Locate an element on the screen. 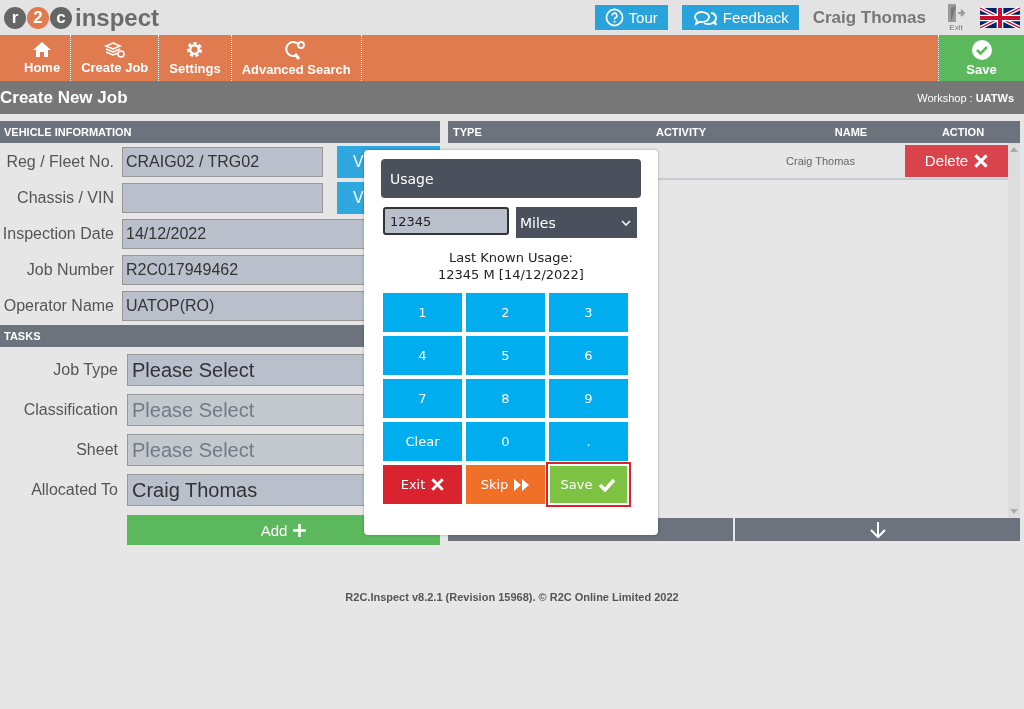 The height and width of the screenshot is (709, 1024). scroll-down-icon is located at coordinates (1014, 511).